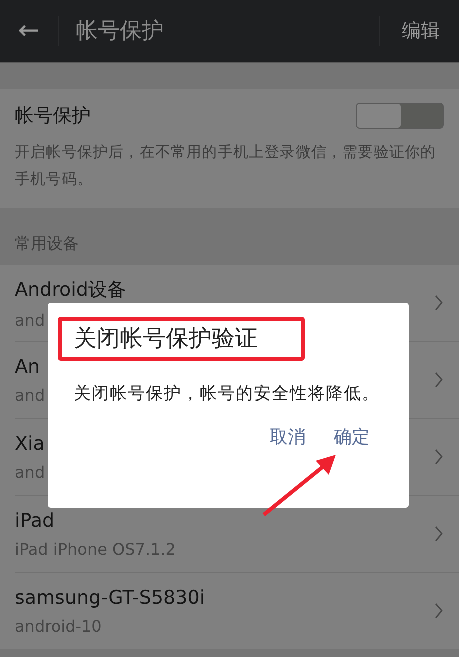 The image size is (459, 657). What do you see at coordinates (70, 290) in the screenshot?
I see `device-name: Android设备` at bounding box center [70, 290].